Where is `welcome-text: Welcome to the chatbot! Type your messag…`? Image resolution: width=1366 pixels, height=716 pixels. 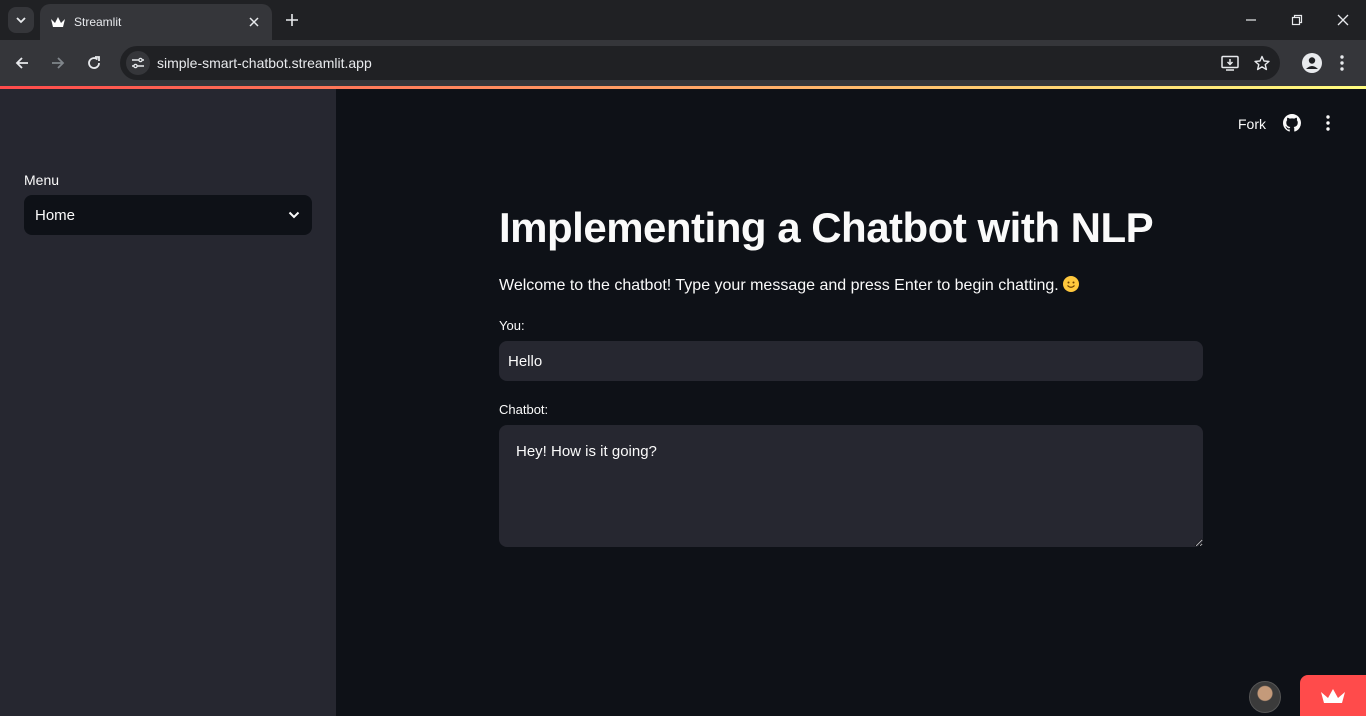 welcome-text: Welcome to the chatbot! Type your messag… is located at coordinates (789, 285).